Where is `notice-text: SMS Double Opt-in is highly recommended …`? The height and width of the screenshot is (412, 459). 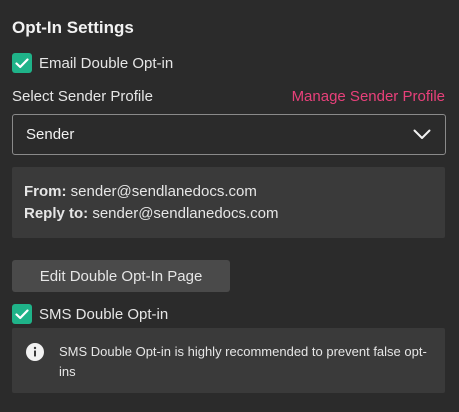
notice-text: SMS Double Opt-in is highly recommended … is located at coordinates (243, 361).